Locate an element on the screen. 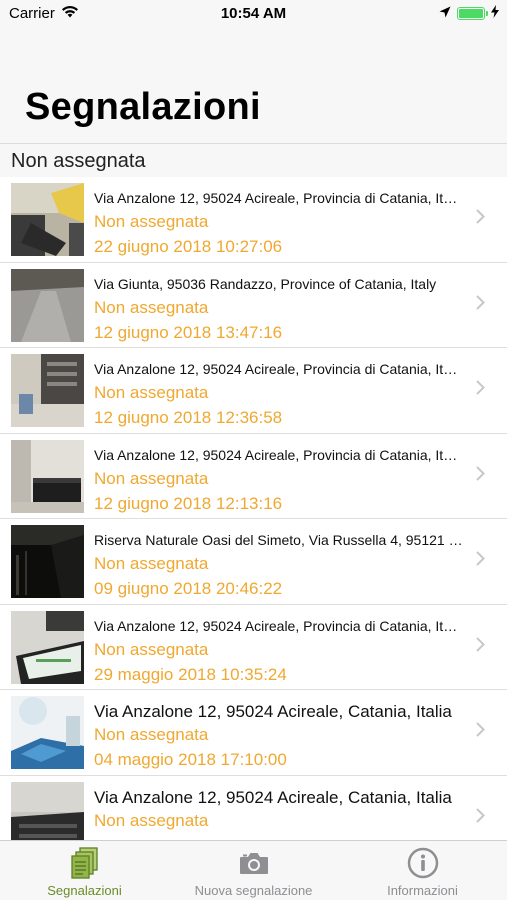  battery-icon is located at coordinates (472, 13).